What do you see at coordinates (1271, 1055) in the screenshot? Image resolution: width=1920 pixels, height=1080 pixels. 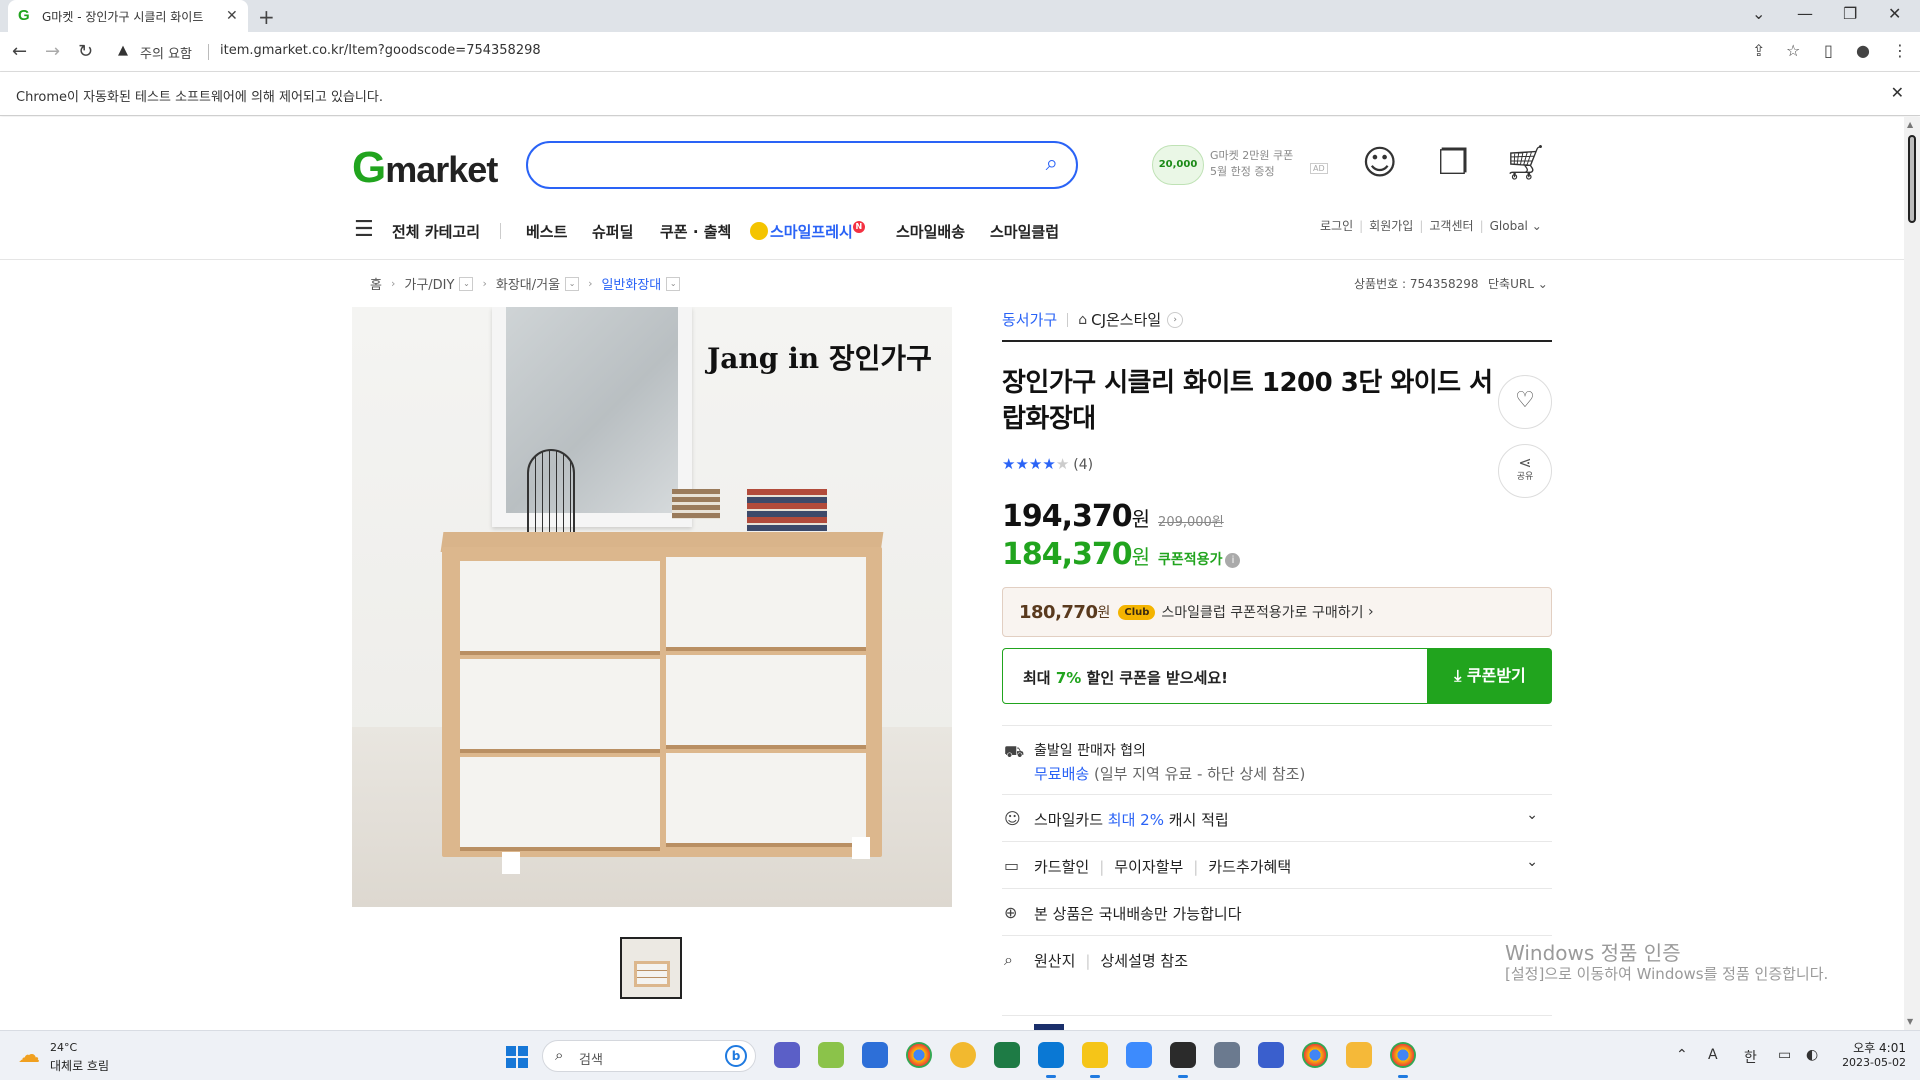 I see `notepad-icon` at bounding box center [1271, 1055].